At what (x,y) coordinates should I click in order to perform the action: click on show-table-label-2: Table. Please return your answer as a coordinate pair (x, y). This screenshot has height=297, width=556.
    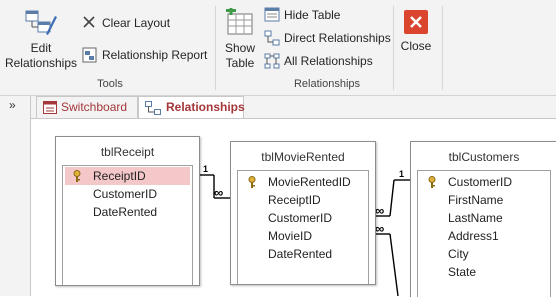
    Looking at the image, I should click on (240, 63).